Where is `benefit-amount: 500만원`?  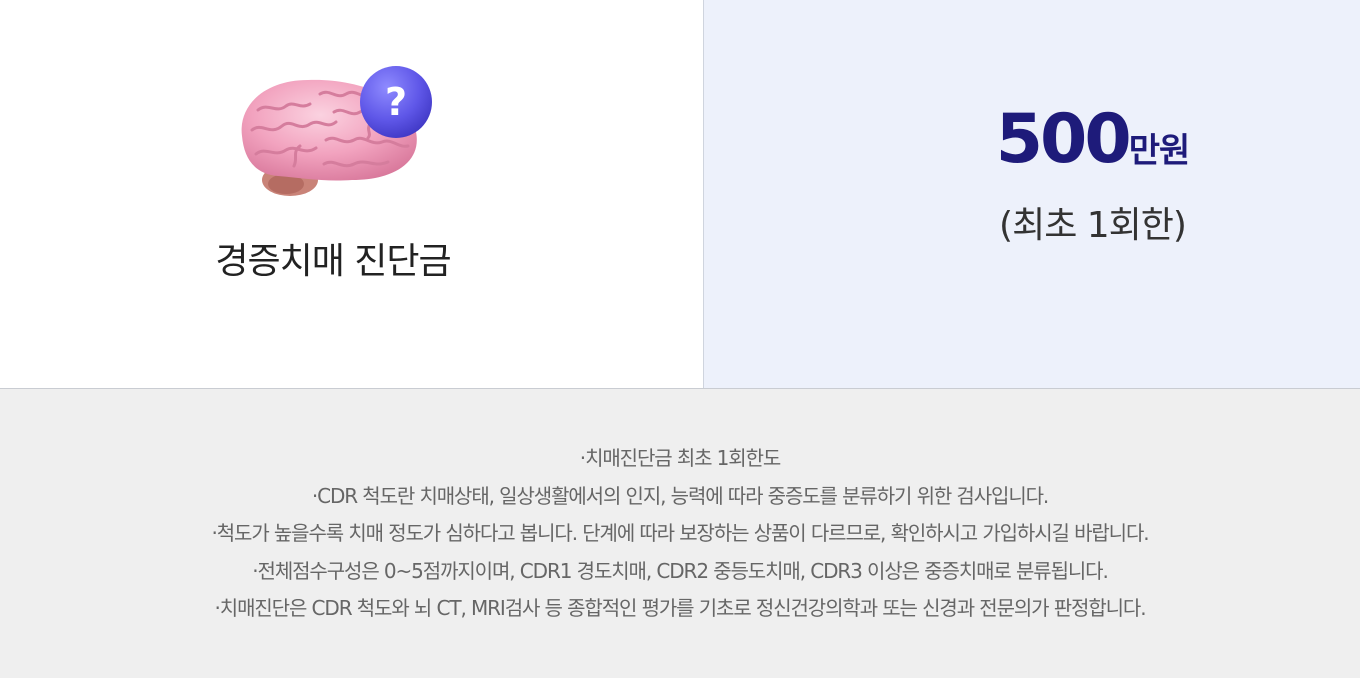
benefit-amount: 500만원 is located at coordinates (1032, 139).